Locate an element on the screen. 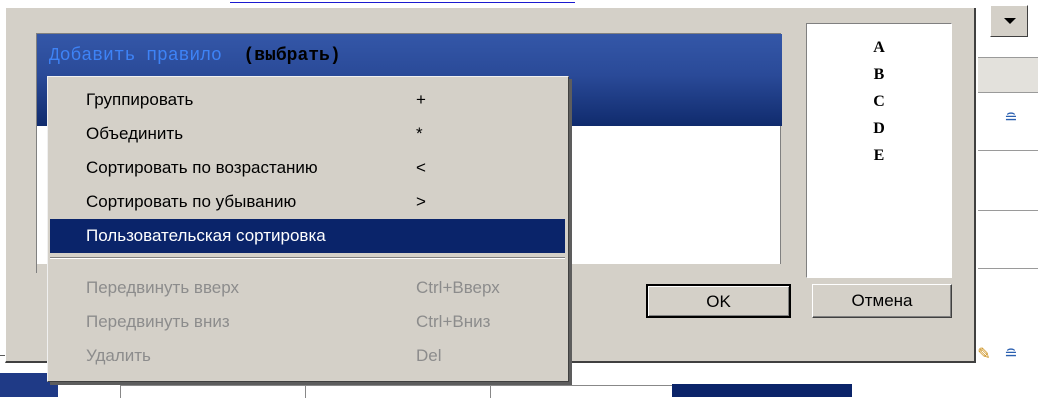 Image resolution: width=1038 pixels, height=398 pixels. menu-item-move-down: Передвинуть вниз Ctrl+Вниз is located at coordinates (307, 322).